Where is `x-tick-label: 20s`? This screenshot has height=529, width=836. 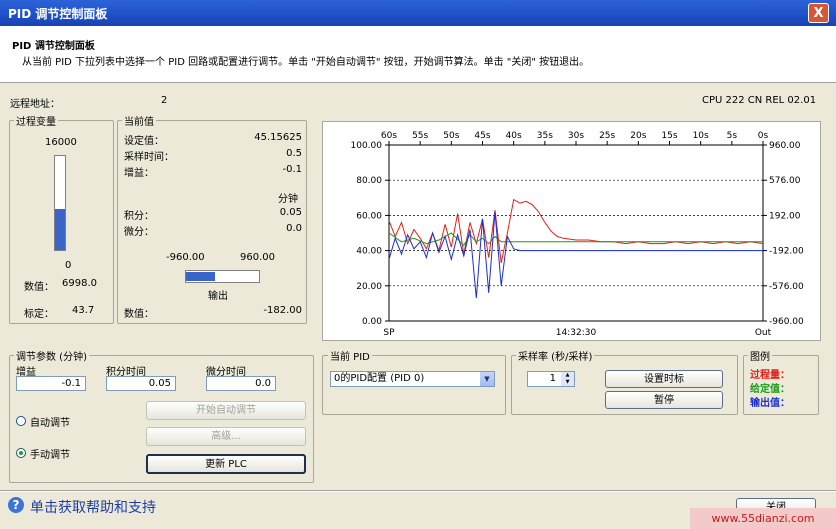
x-tick-label: 20s is located at coordinates (638, 136).